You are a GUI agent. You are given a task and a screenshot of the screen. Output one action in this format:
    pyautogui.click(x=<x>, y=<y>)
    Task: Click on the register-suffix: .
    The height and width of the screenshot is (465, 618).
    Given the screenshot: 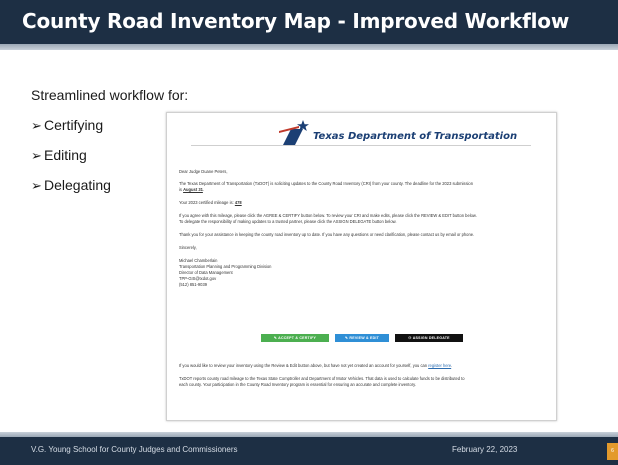 What is the action you would take?
    pyautogui.click(x=452, y=365)
    